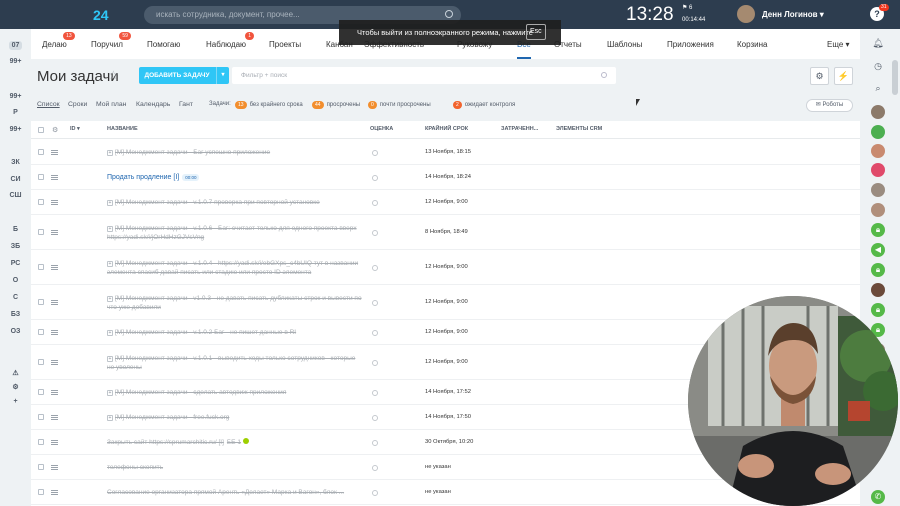 This screenshot has height=506, width=900. What do you see at coordinates (186, 104) in the screenshot?
I see `view-4: Гант` at bounding box center [186, 104].